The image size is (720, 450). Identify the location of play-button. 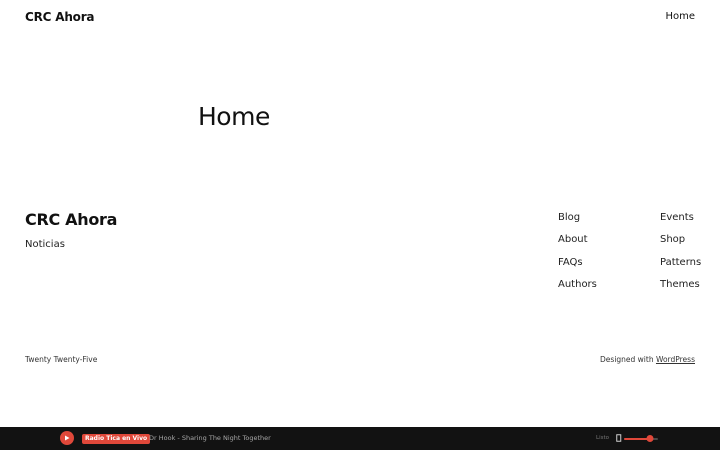
(67, 438).